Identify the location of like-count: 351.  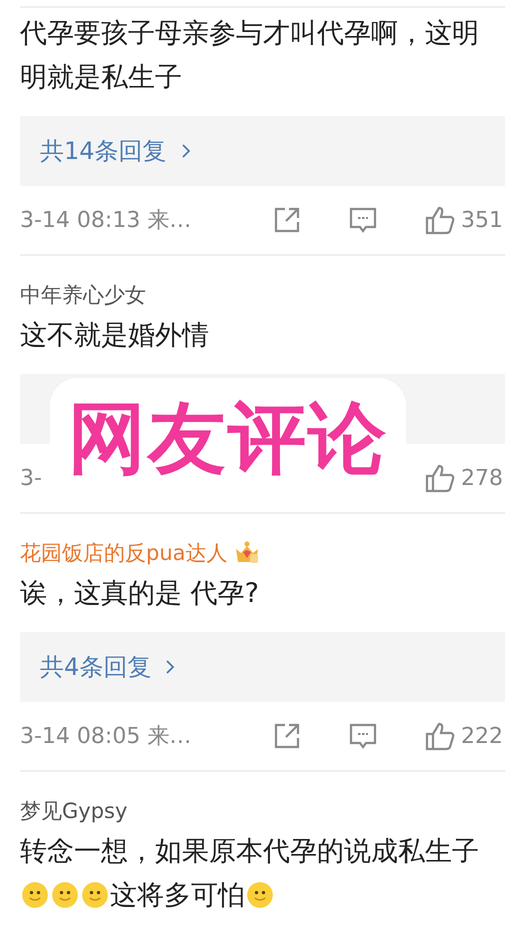
(482, 220).